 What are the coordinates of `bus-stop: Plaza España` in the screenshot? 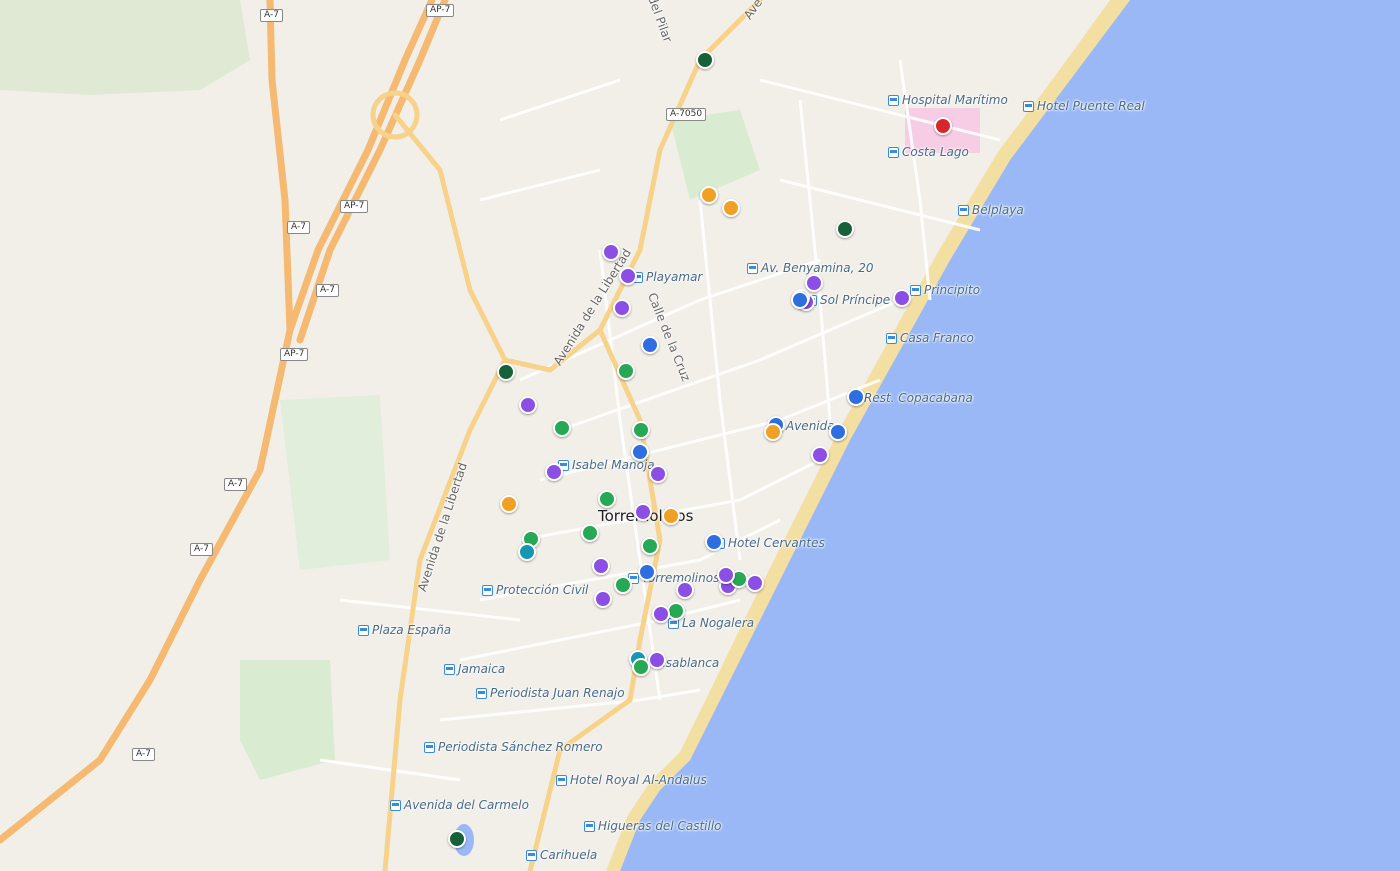 It's located at (404, 630).